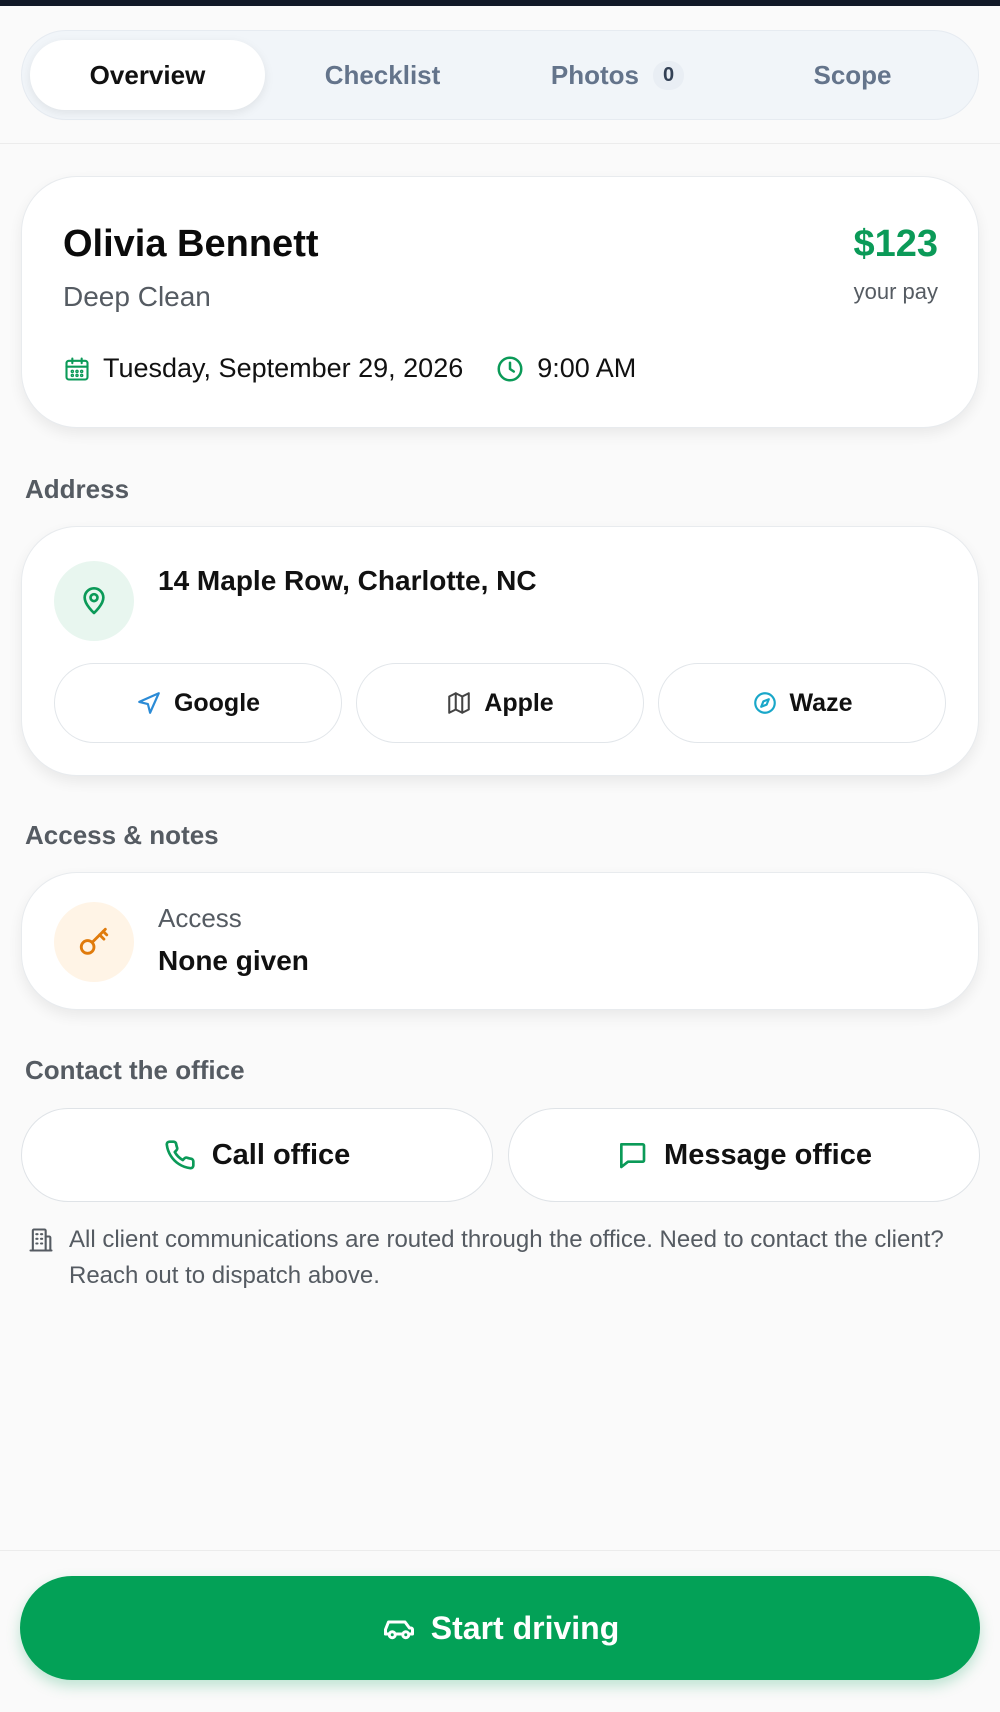 This screenshot has width=1000, height=1712. I want to click on map-pin-badge, so click(94, 601).